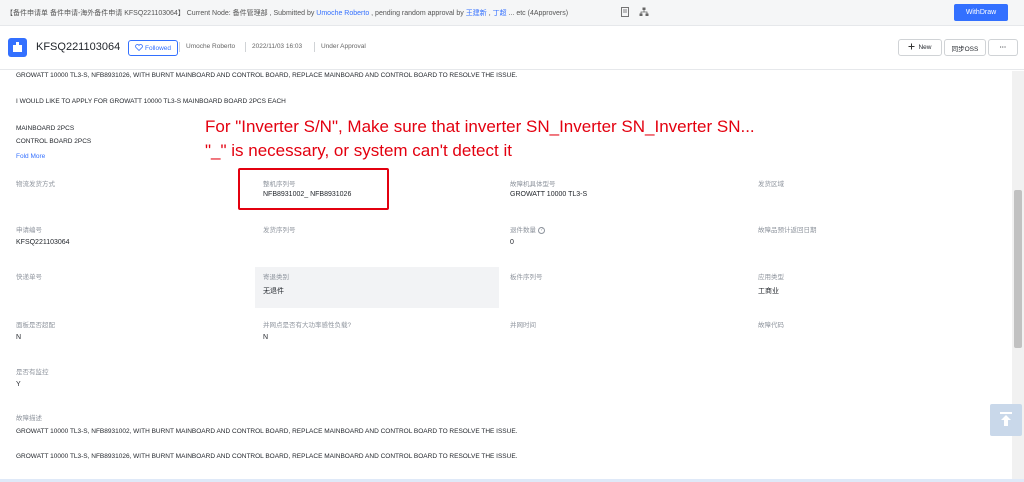 The height and width of the screenshot is (482, 1024). I want to click on submitter-link: Umoche Roberto, so click(342, 13).